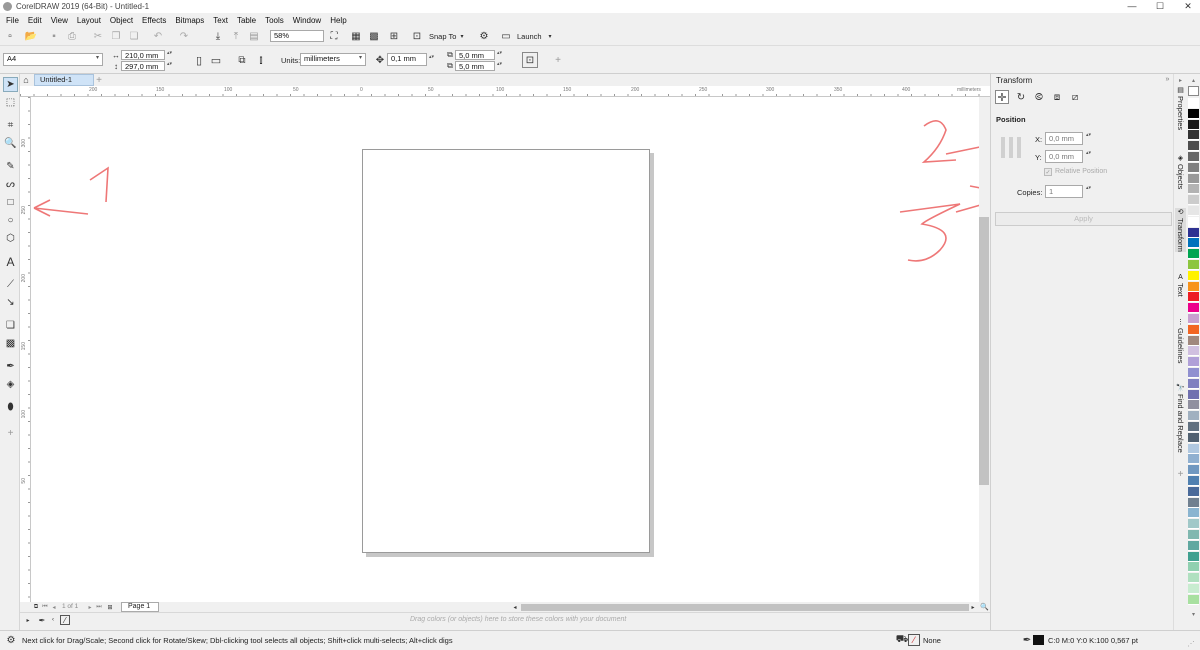 Image resolution: width=1200 pixels, height=650 pixels. I want to click on freehand-tool-icon: ✎, so click(10, 166).